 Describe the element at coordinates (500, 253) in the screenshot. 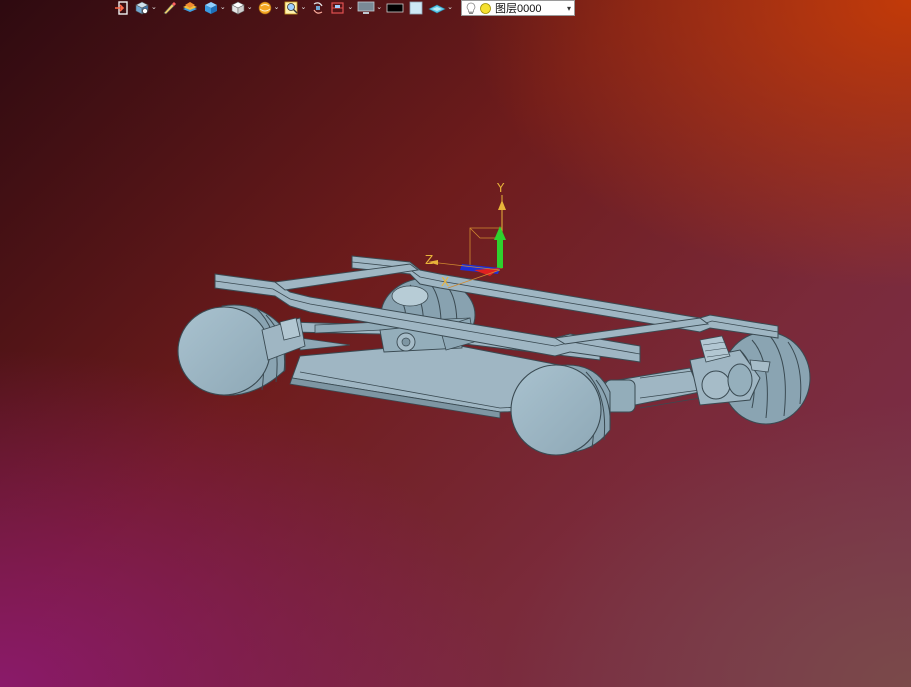

I see `y-axis-arrow` at that location.